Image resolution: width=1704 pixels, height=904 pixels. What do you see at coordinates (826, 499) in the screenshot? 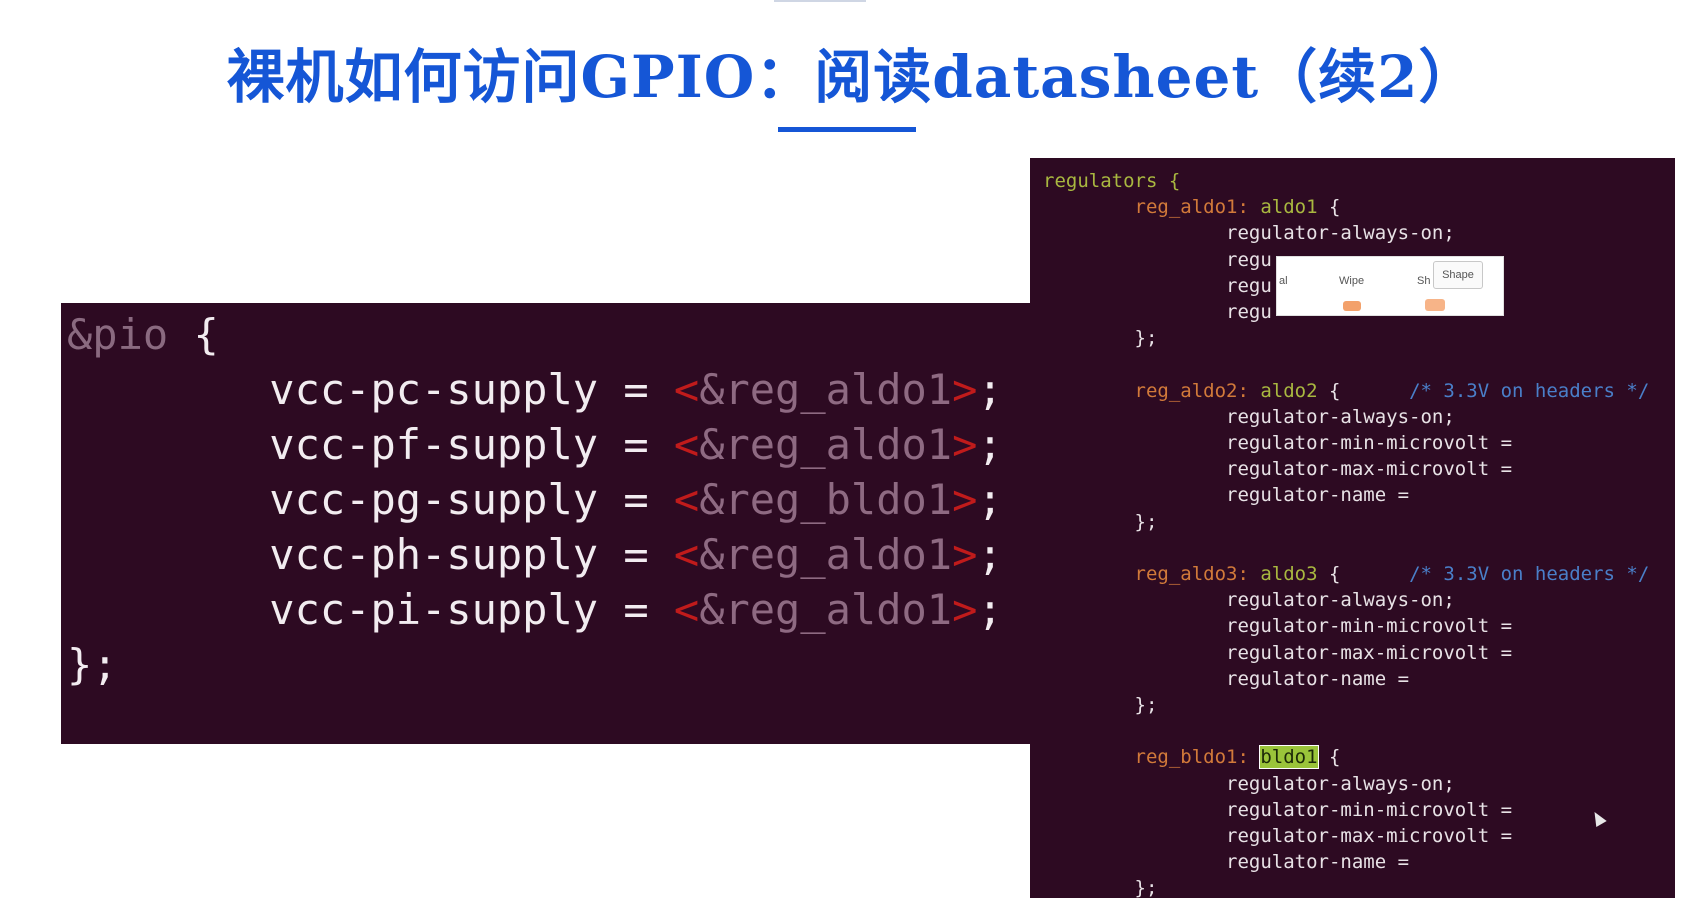
I see `supply-ref: &reg_bldo1` at bounding box center [826, 499].